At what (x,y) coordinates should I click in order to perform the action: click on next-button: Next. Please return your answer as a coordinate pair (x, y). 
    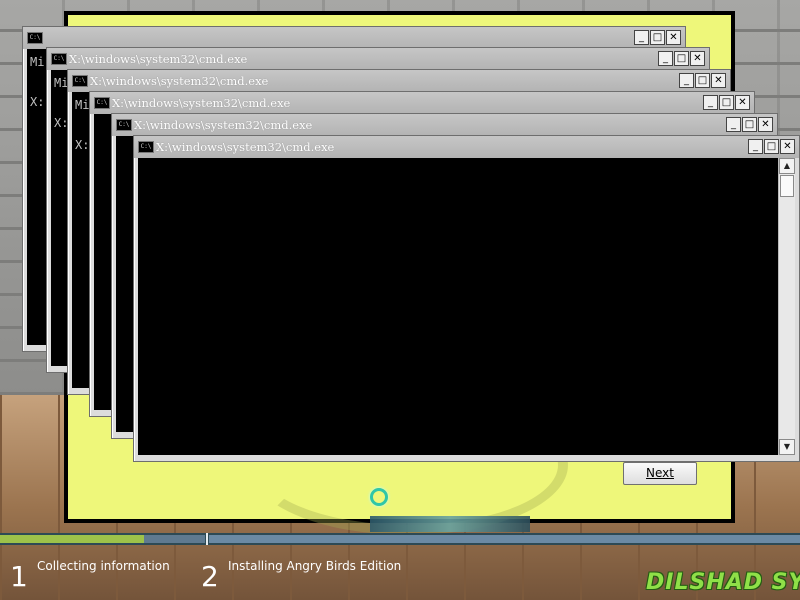
    Looking at the image, I should click on (660, 473).